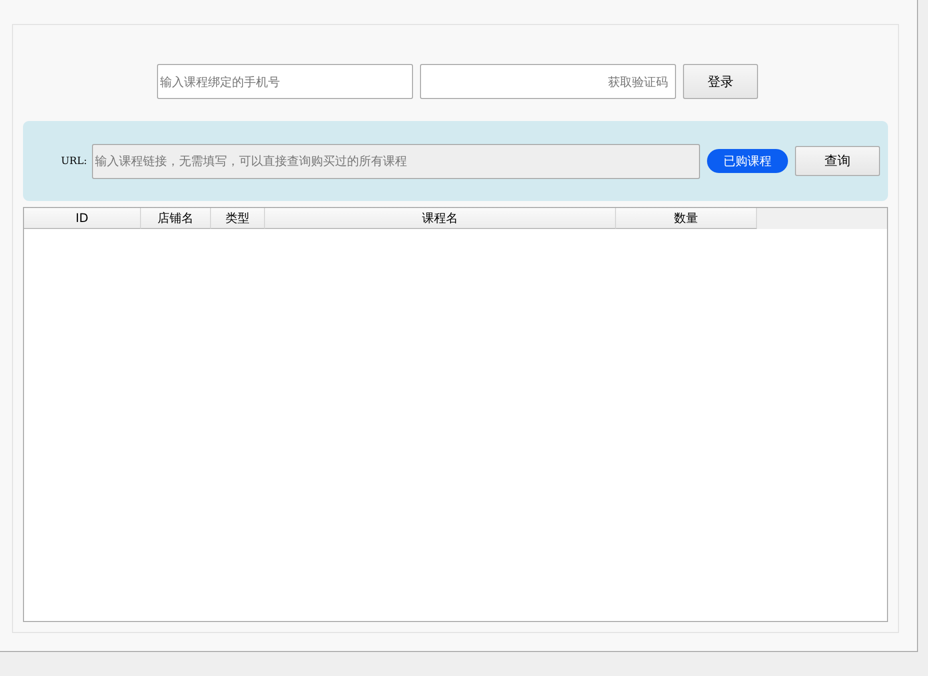 The width and height of the screenshot is (928, 676). Describe the element at coordinates (548, 81) in the screenshot. I see `verification-code-input: 获取验证码` at that location.